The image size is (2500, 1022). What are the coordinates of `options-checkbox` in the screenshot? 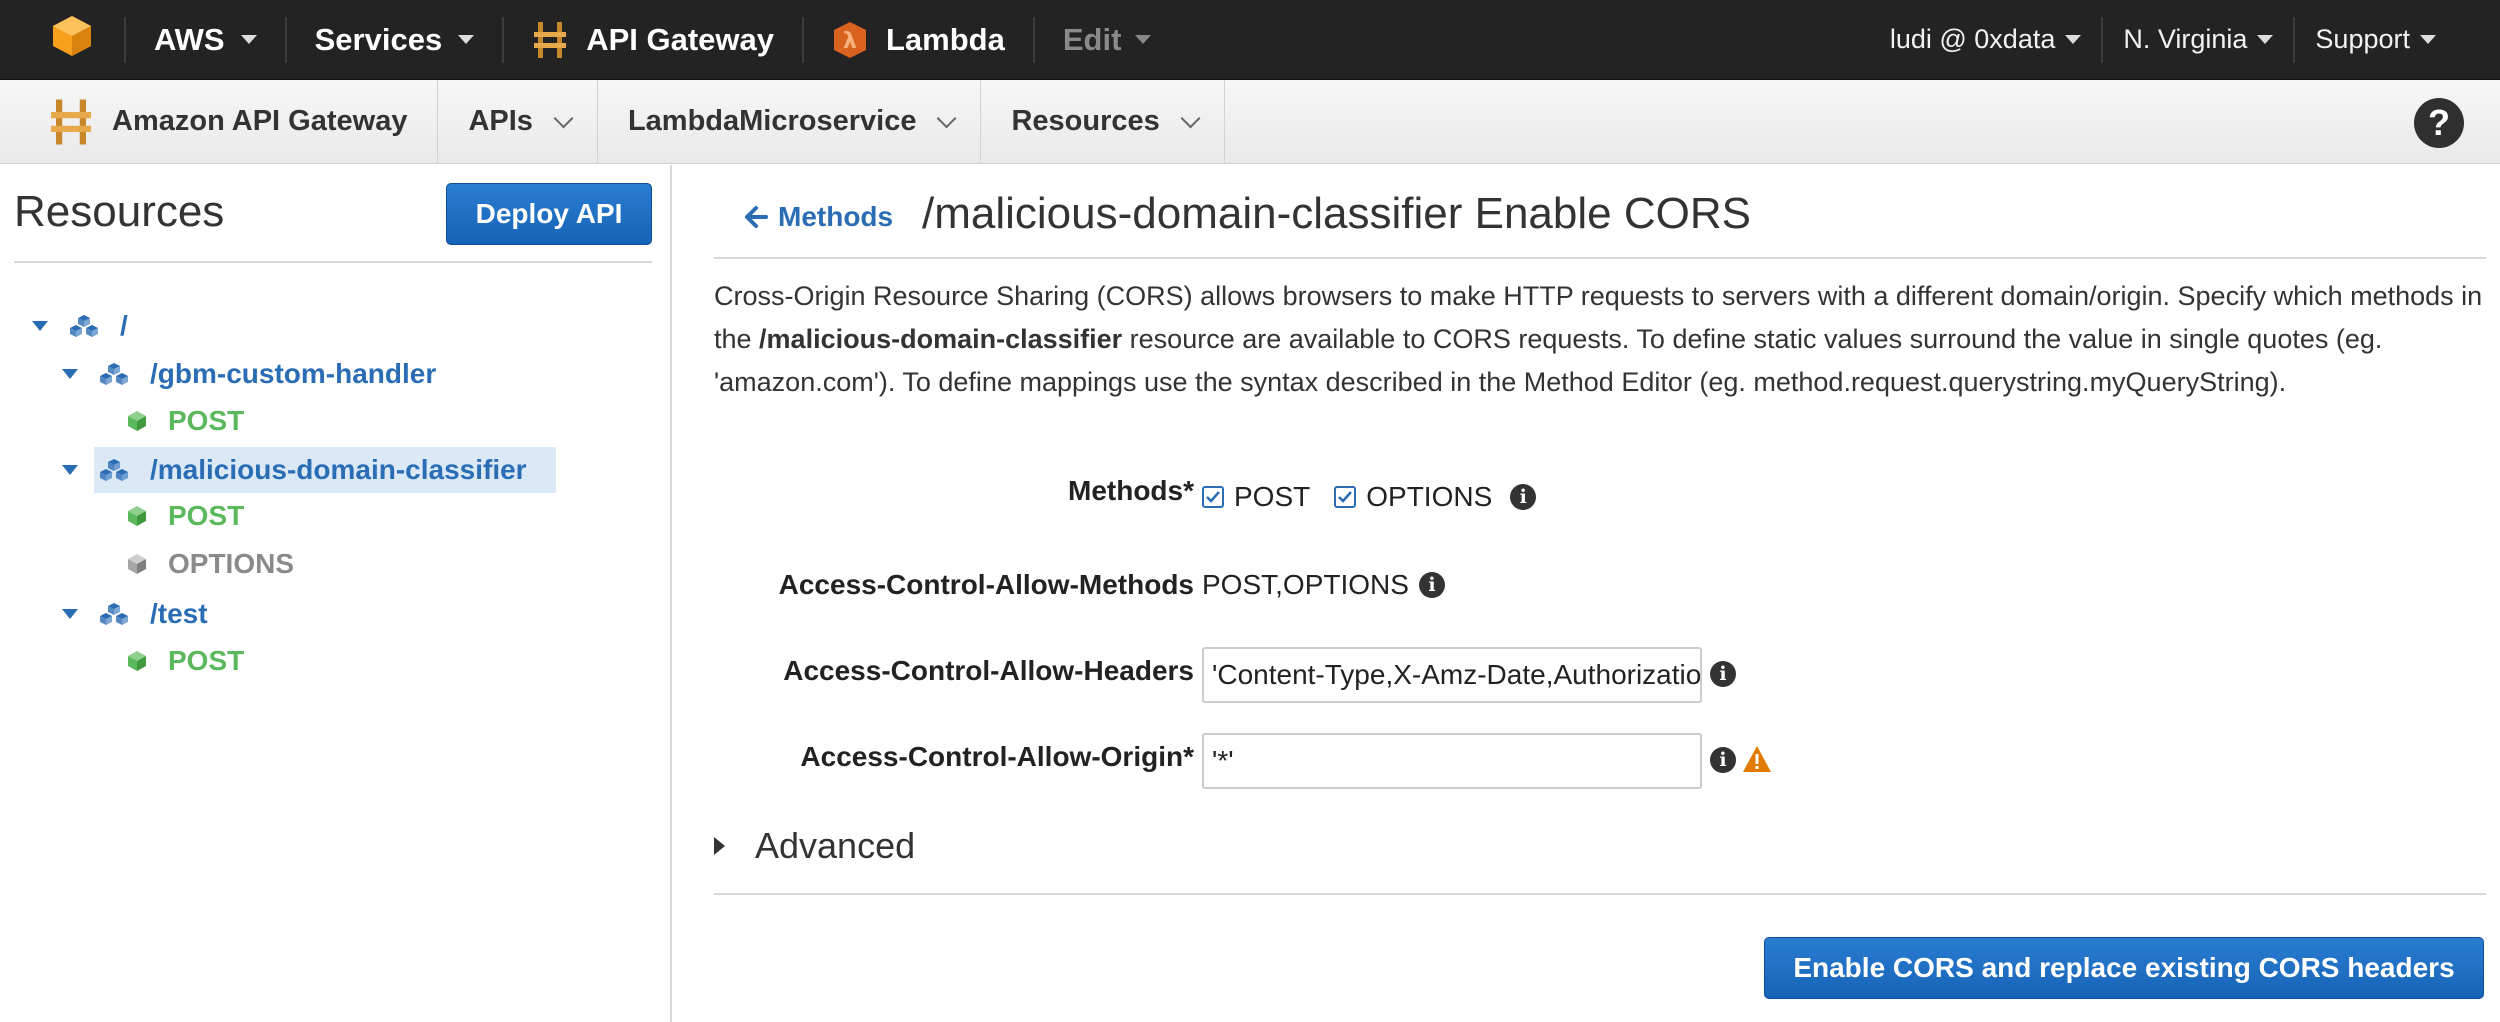 It's located at (1345, 497).